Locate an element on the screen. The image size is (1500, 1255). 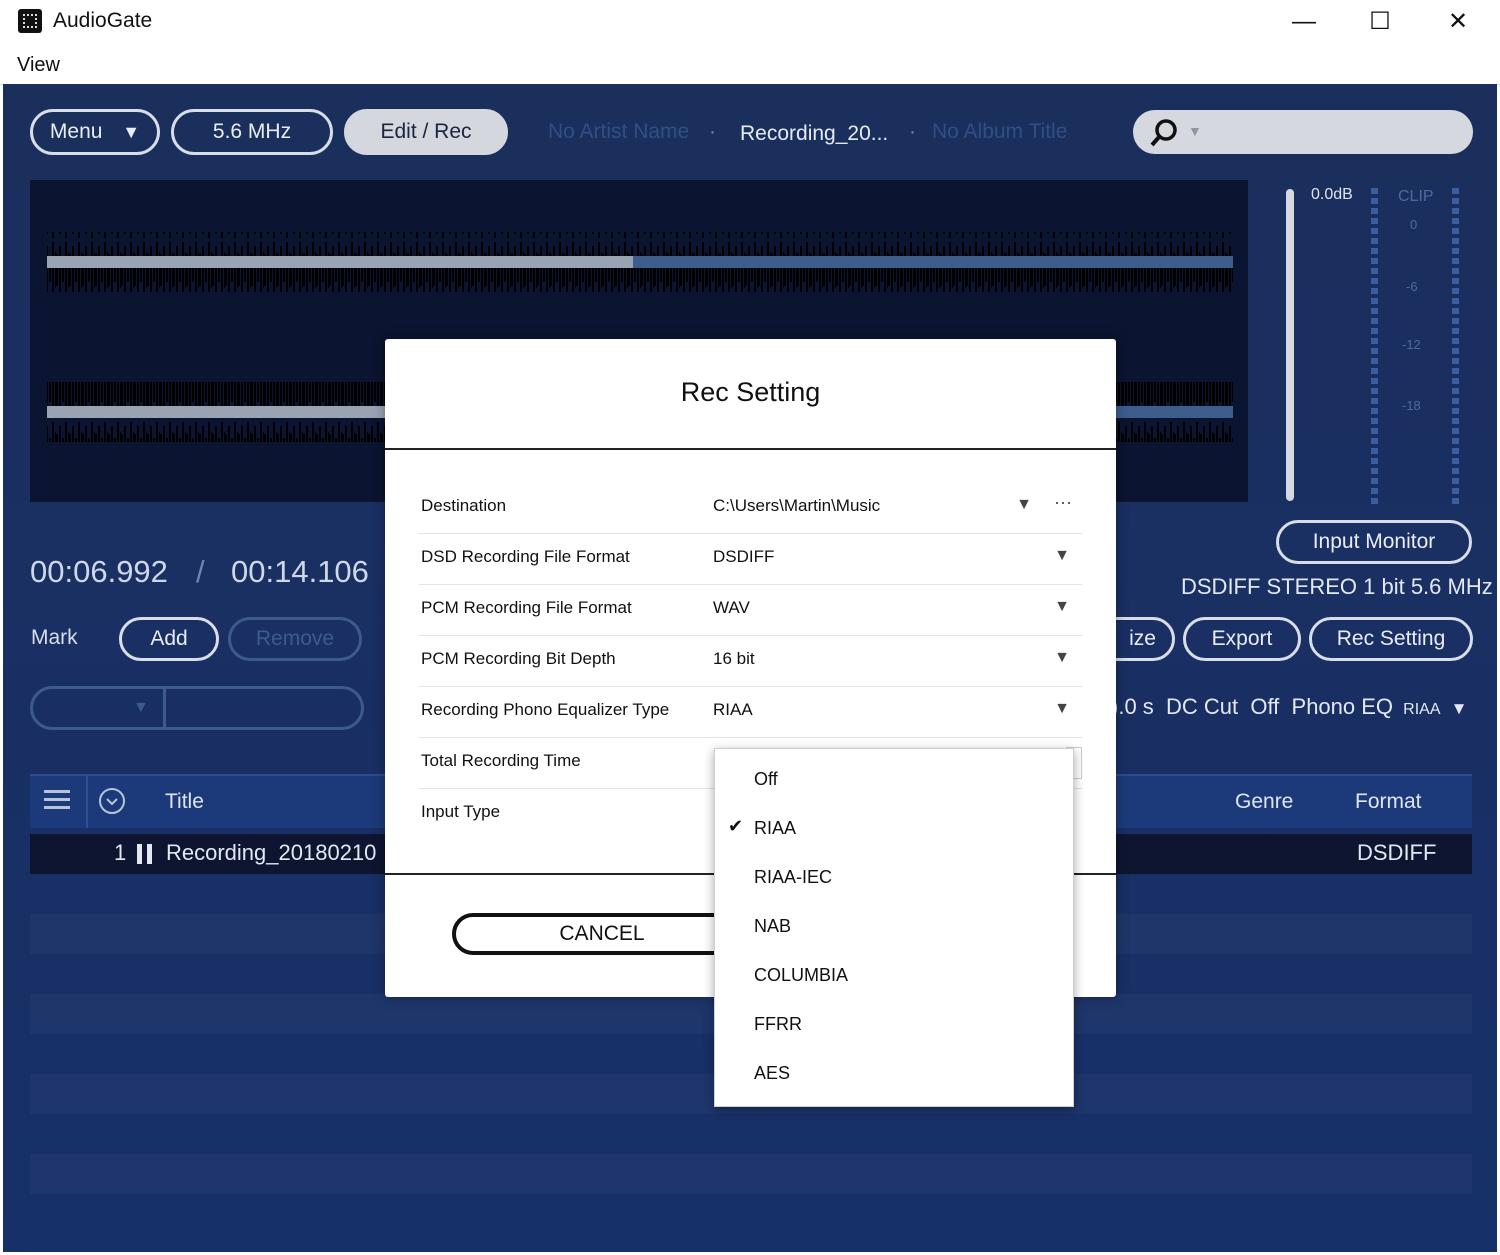
setting-pcm-format: PCM Recording File Format WAV ▼ is located at coordinates (750, 610).